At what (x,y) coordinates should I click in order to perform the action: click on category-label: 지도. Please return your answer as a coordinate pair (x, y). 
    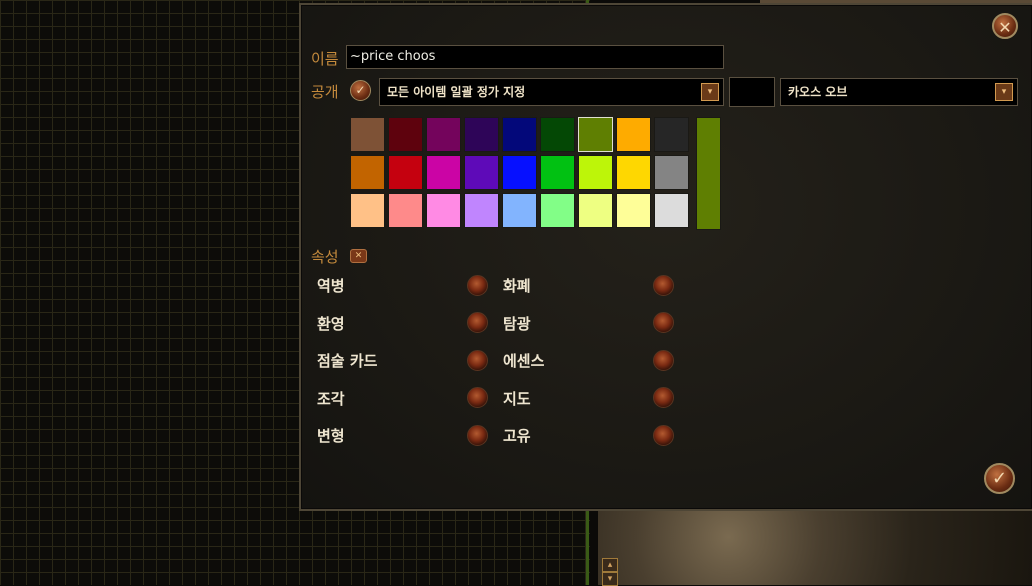
    Looking at the image, I should click on (517, 399).